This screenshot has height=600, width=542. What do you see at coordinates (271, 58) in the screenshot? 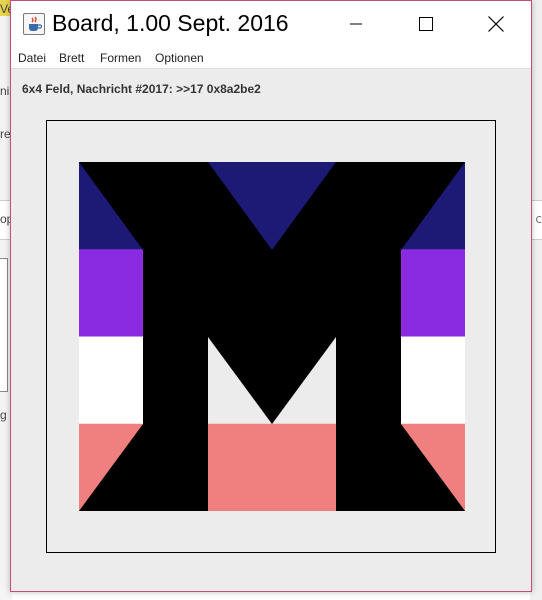
I see `menu-bar: Datei Brett Formen Optionen` at bounding box center [271, 58].